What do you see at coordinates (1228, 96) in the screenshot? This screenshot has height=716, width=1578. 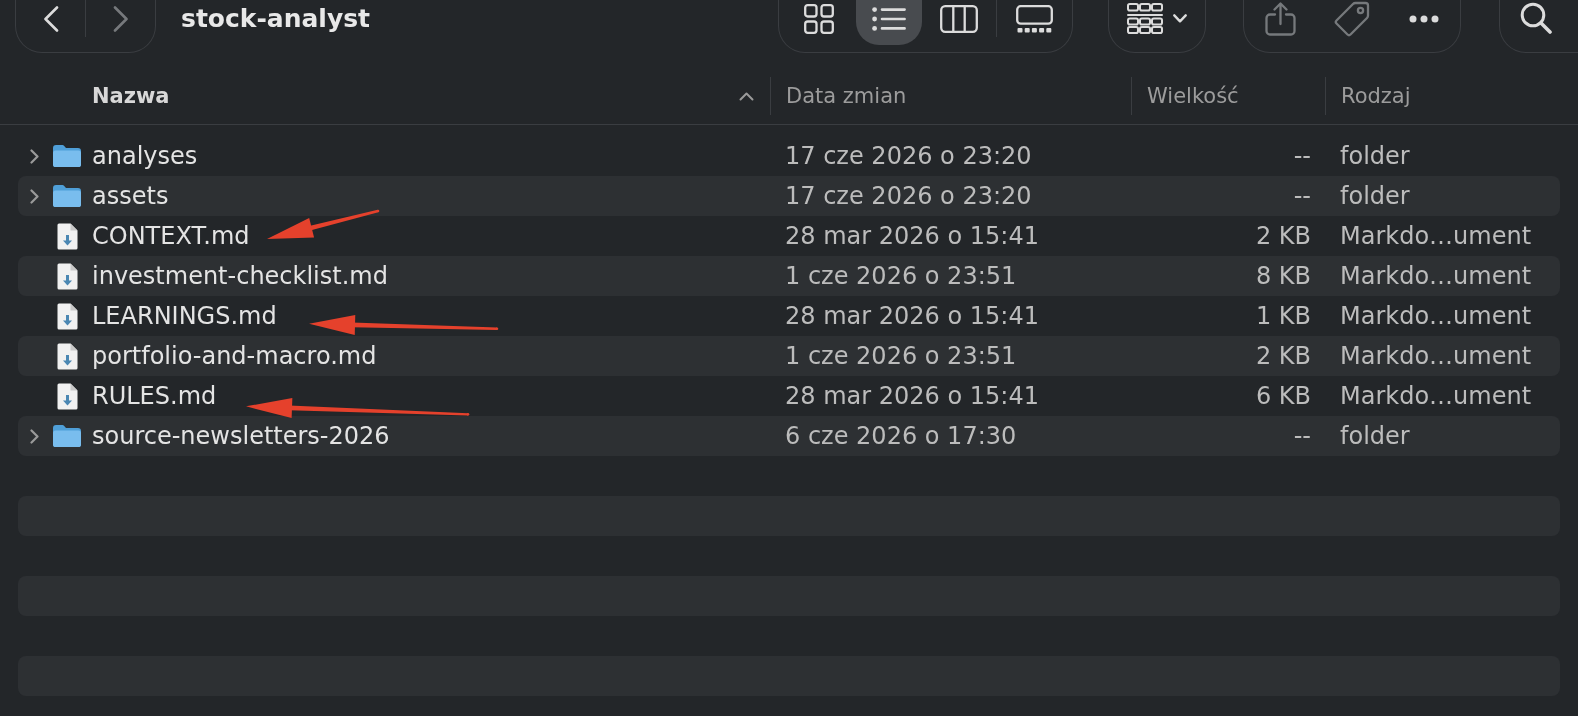 I see `column-header: Wielkość` at bounding box center [1228, 96].